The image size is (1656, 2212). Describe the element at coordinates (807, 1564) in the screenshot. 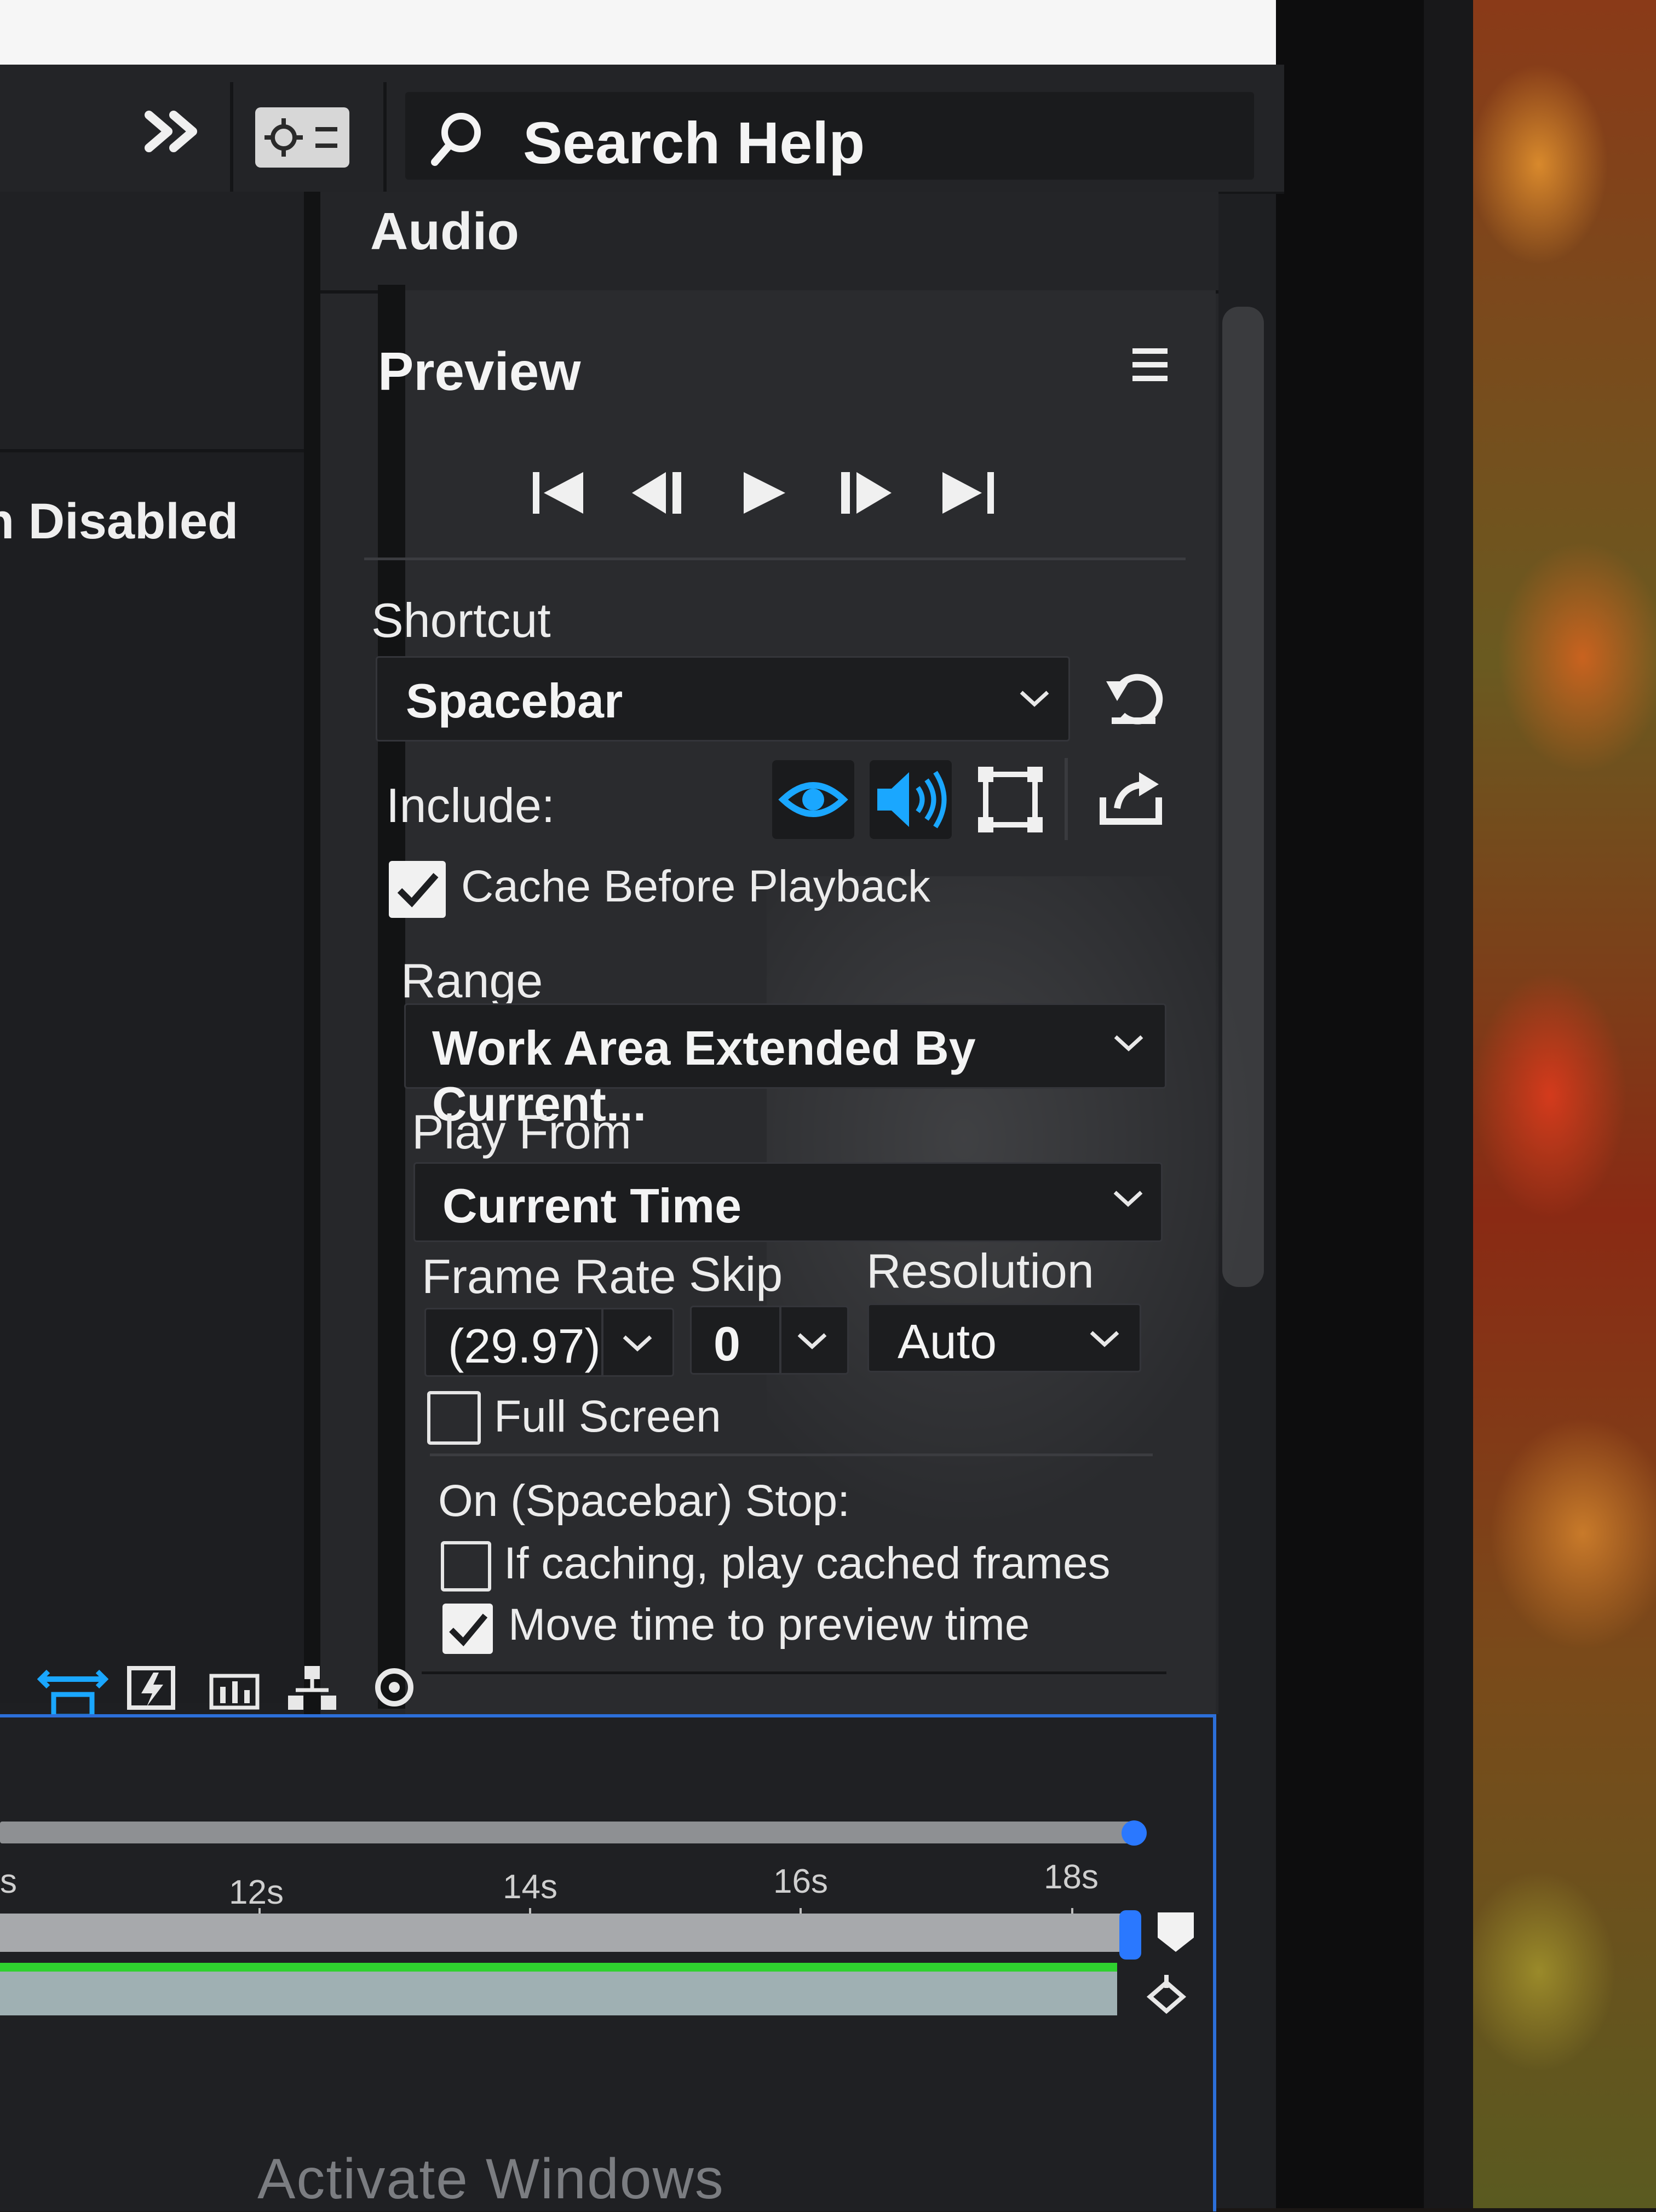

I see `if-caching-label: If caching, play cached frames` at that location.